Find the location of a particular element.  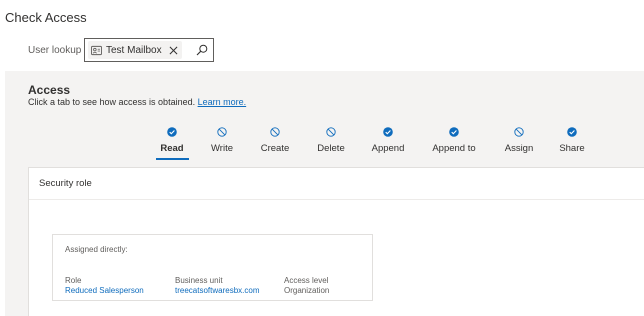

tab-create: Create is located at coordinates (275, 140).